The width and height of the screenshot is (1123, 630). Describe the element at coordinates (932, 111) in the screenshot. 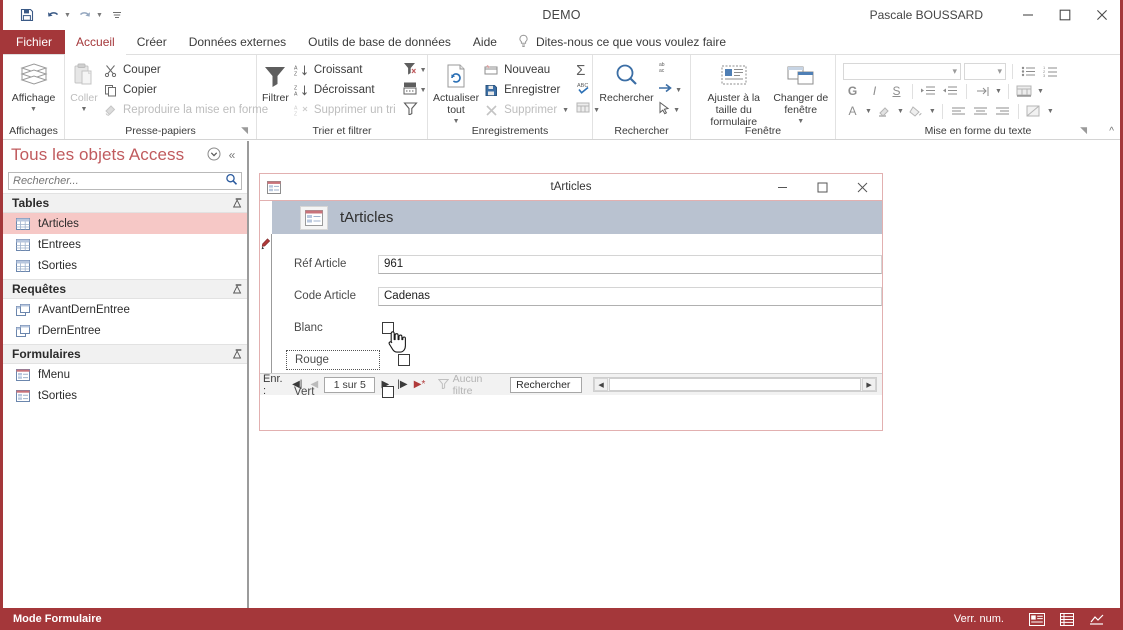

I see `background-color-caret-icon: ▼` at that location.